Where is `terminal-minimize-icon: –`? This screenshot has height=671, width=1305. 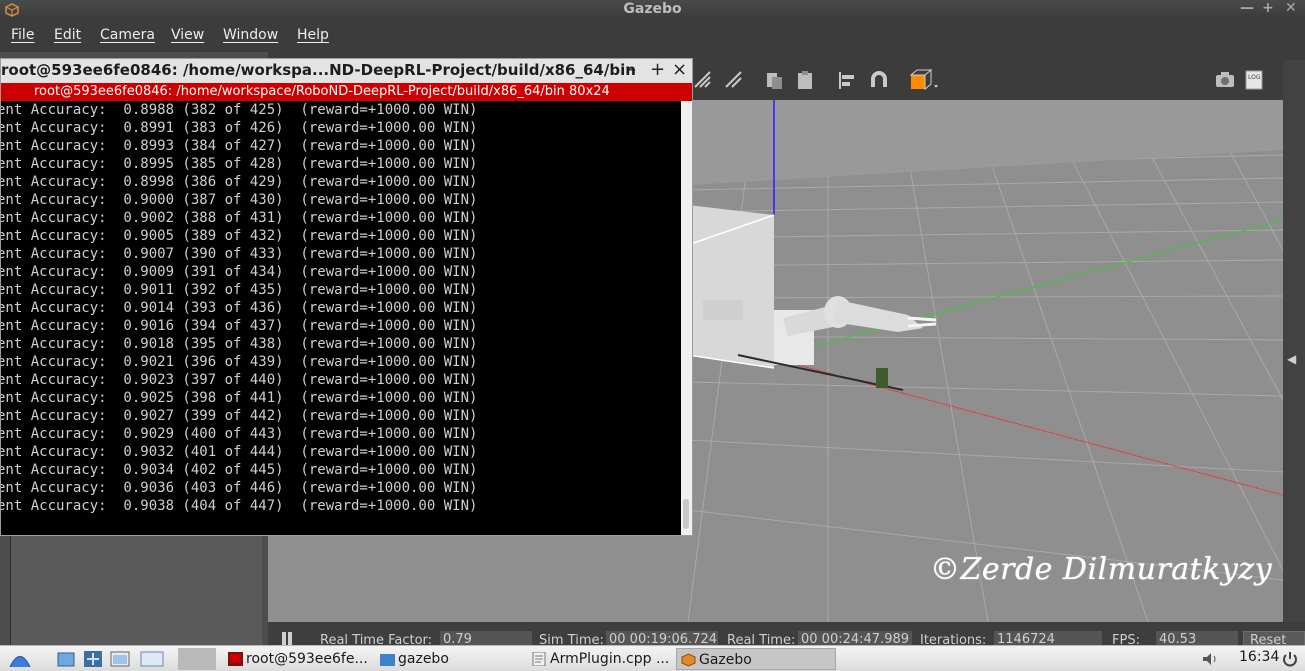 terminal-minimize-icon: – is located at coordinates (631, 69).